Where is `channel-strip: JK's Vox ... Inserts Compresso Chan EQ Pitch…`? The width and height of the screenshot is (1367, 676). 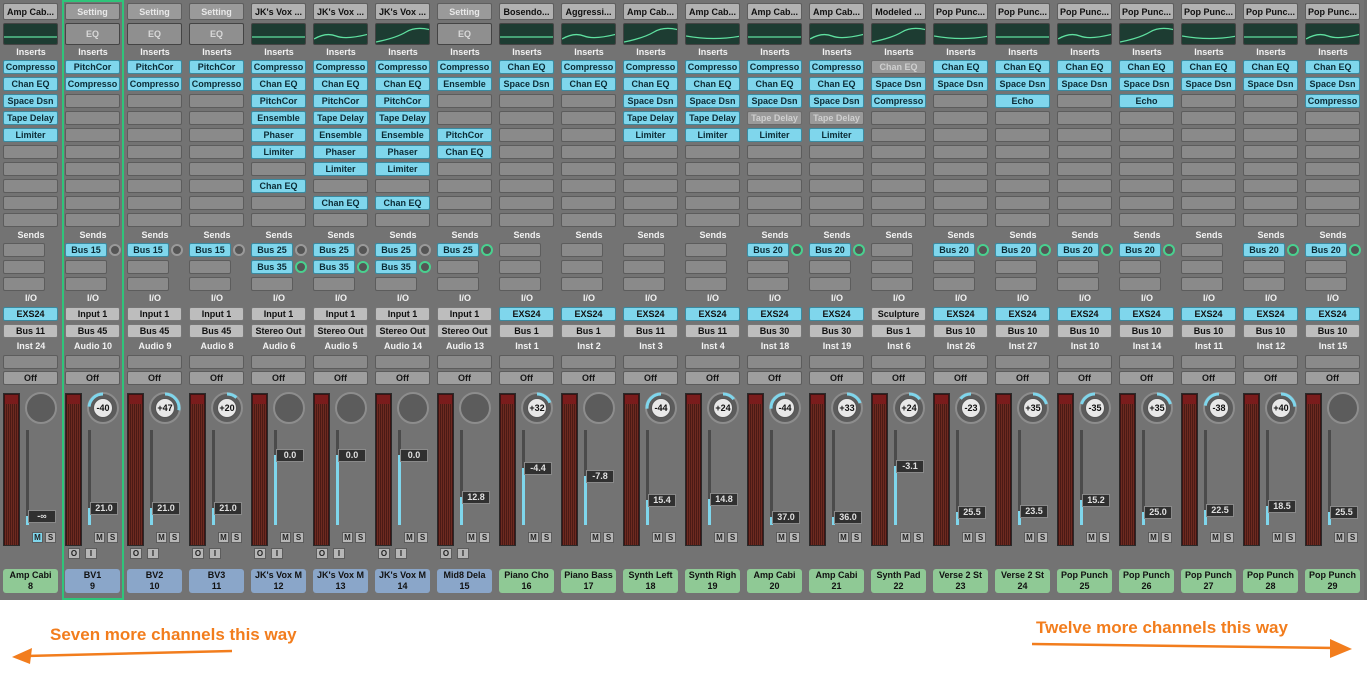
channel-strip: JK's Vox ... Inserts Compresso Chan EQ Pitch… is located at coordinates (403, 300).